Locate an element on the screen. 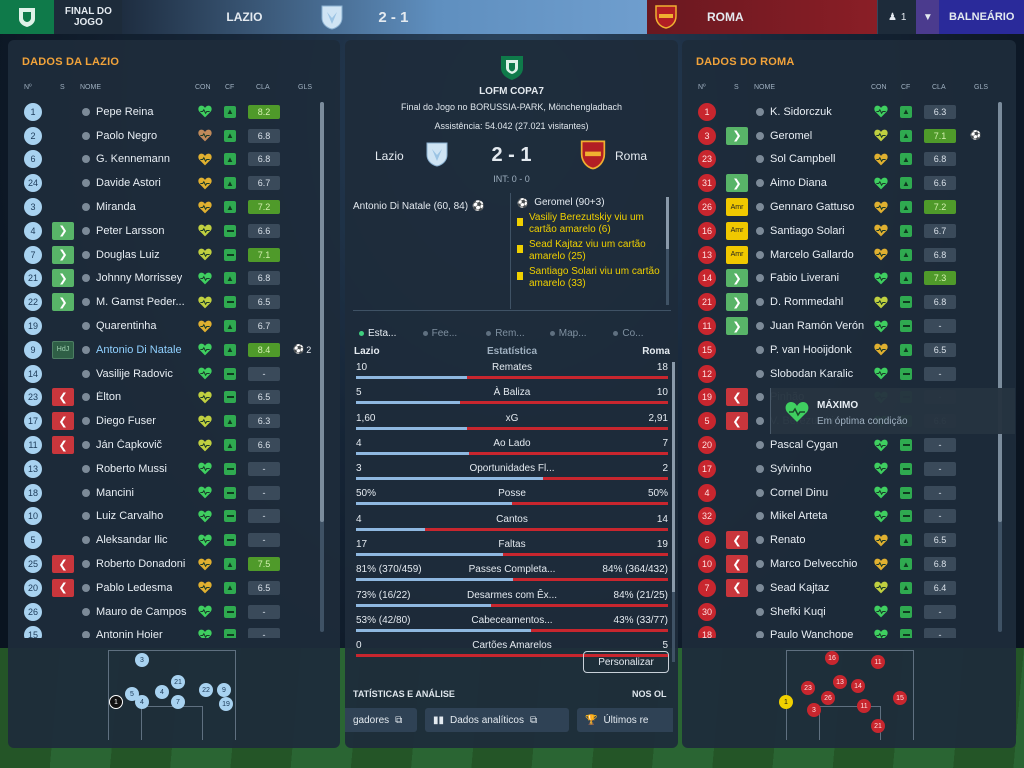  player-row: 23 ❮ Élton 6.5 is located at coordinates (174, 398).